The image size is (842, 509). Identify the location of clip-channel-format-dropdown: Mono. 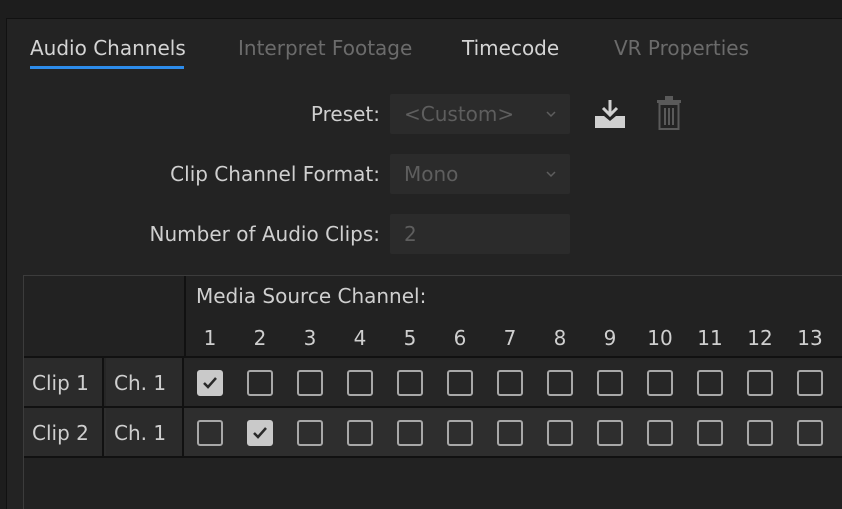
(480, 174).